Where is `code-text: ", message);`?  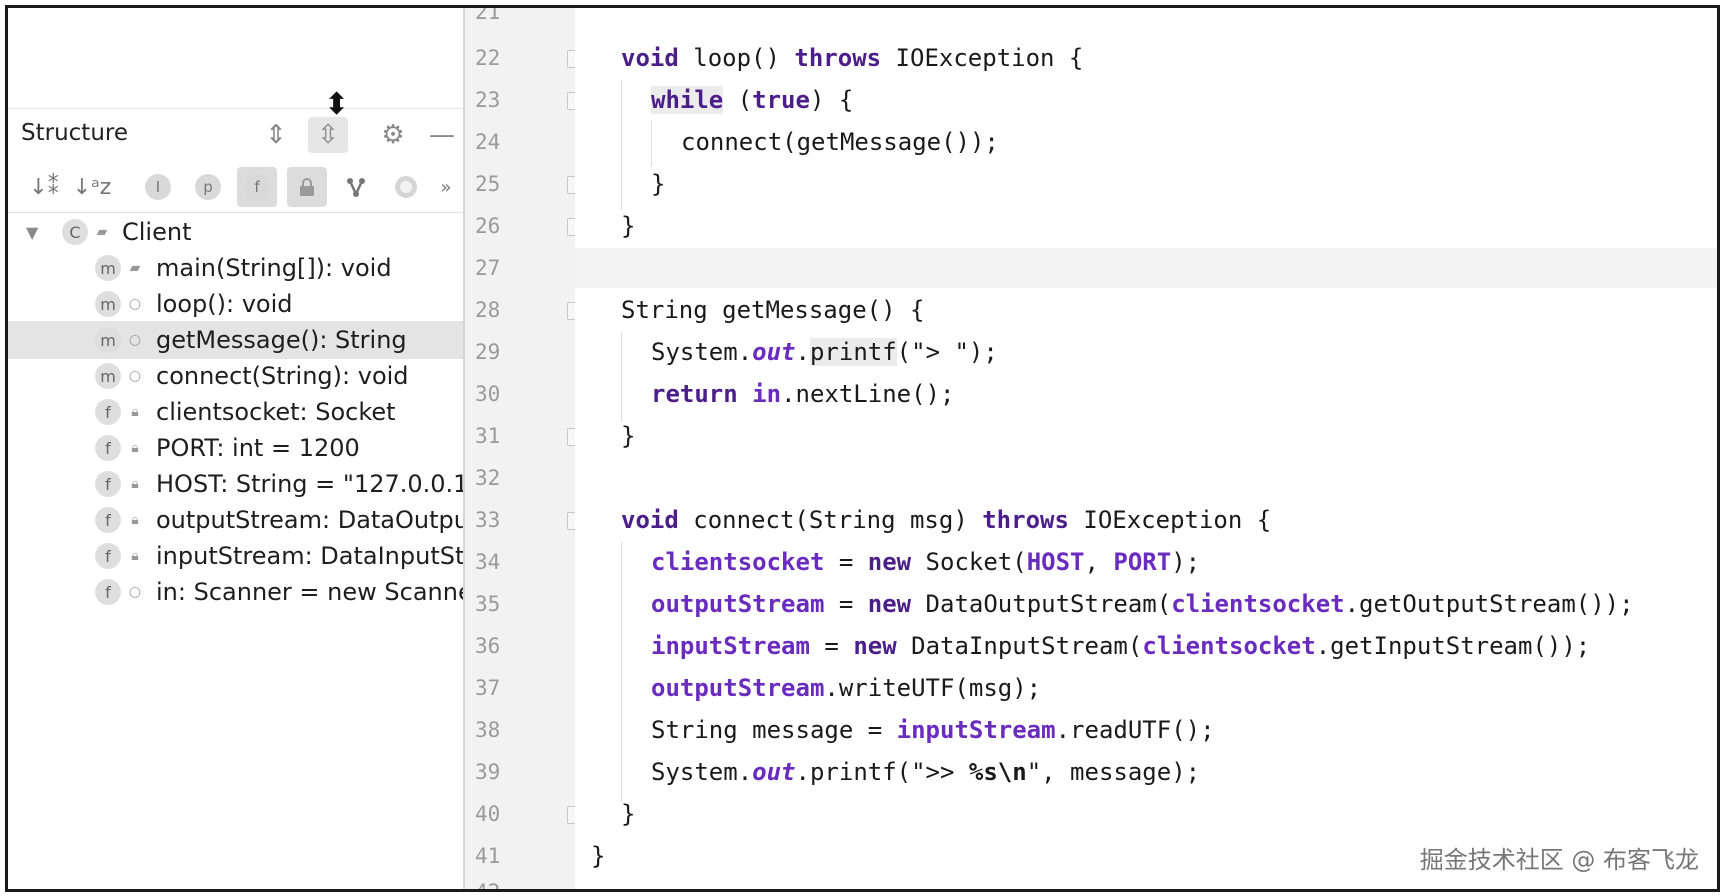 code-text: ", message); is located at coordinates (1113, 772).